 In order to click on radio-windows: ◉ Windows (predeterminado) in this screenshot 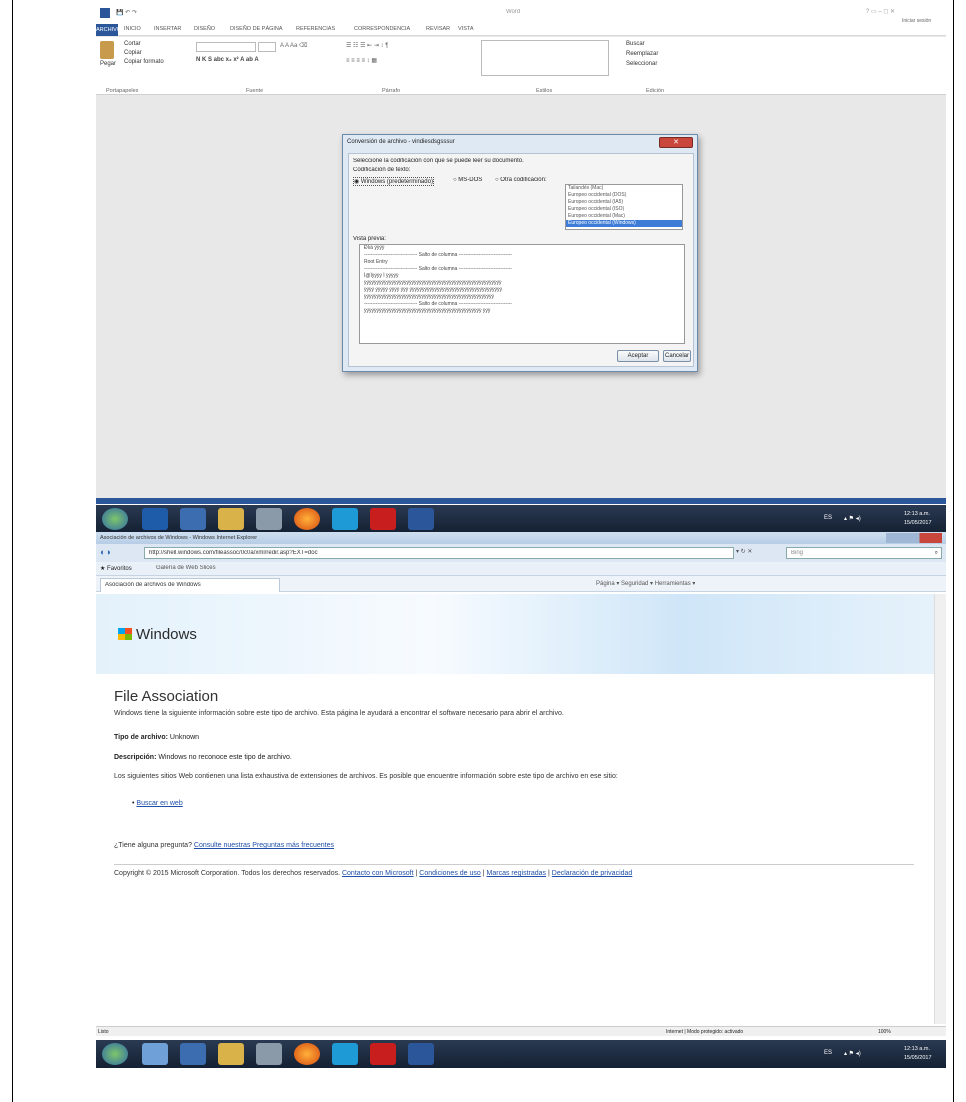, I will do `click(393, 181)`.